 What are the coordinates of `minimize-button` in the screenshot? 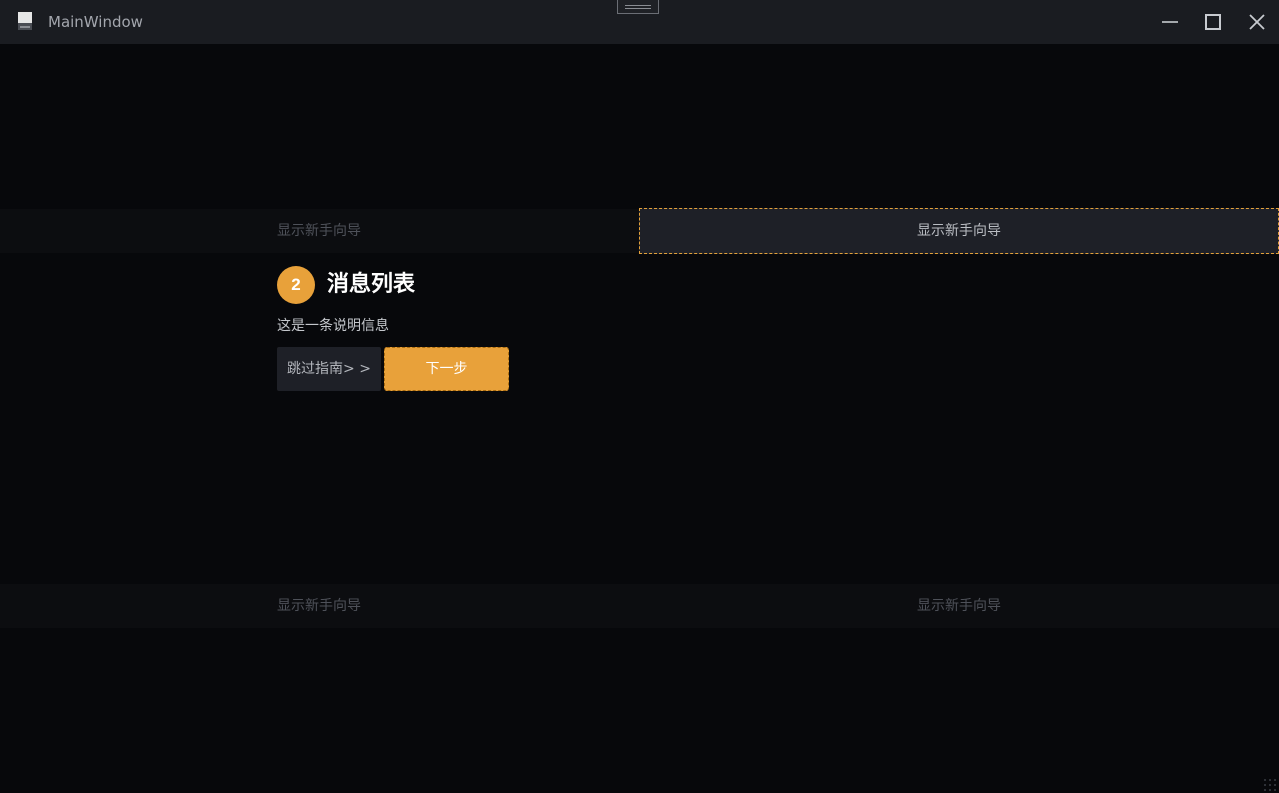 It's located at (1170, 22).